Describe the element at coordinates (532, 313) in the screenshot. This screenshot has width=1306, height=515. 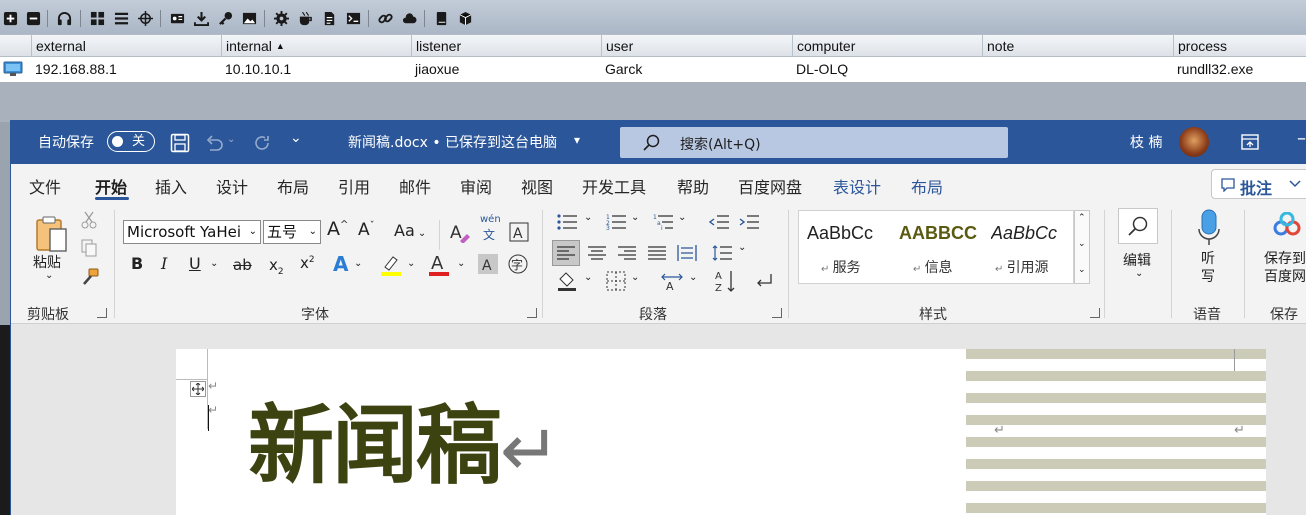
I see `font-launcher-icon` at that location.